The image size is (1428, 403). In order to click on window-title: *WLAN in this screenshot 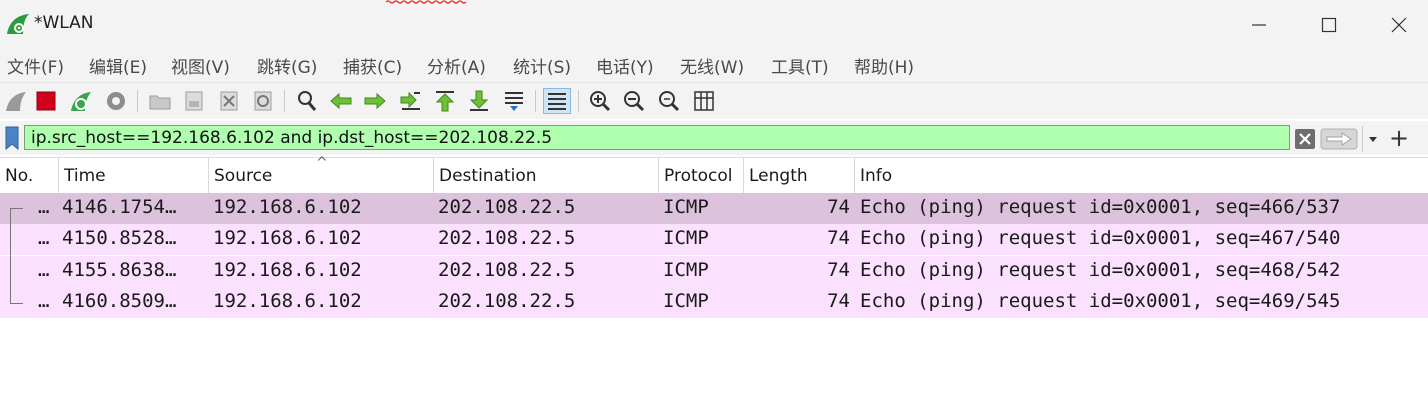, I will do `click(64, 23)`.